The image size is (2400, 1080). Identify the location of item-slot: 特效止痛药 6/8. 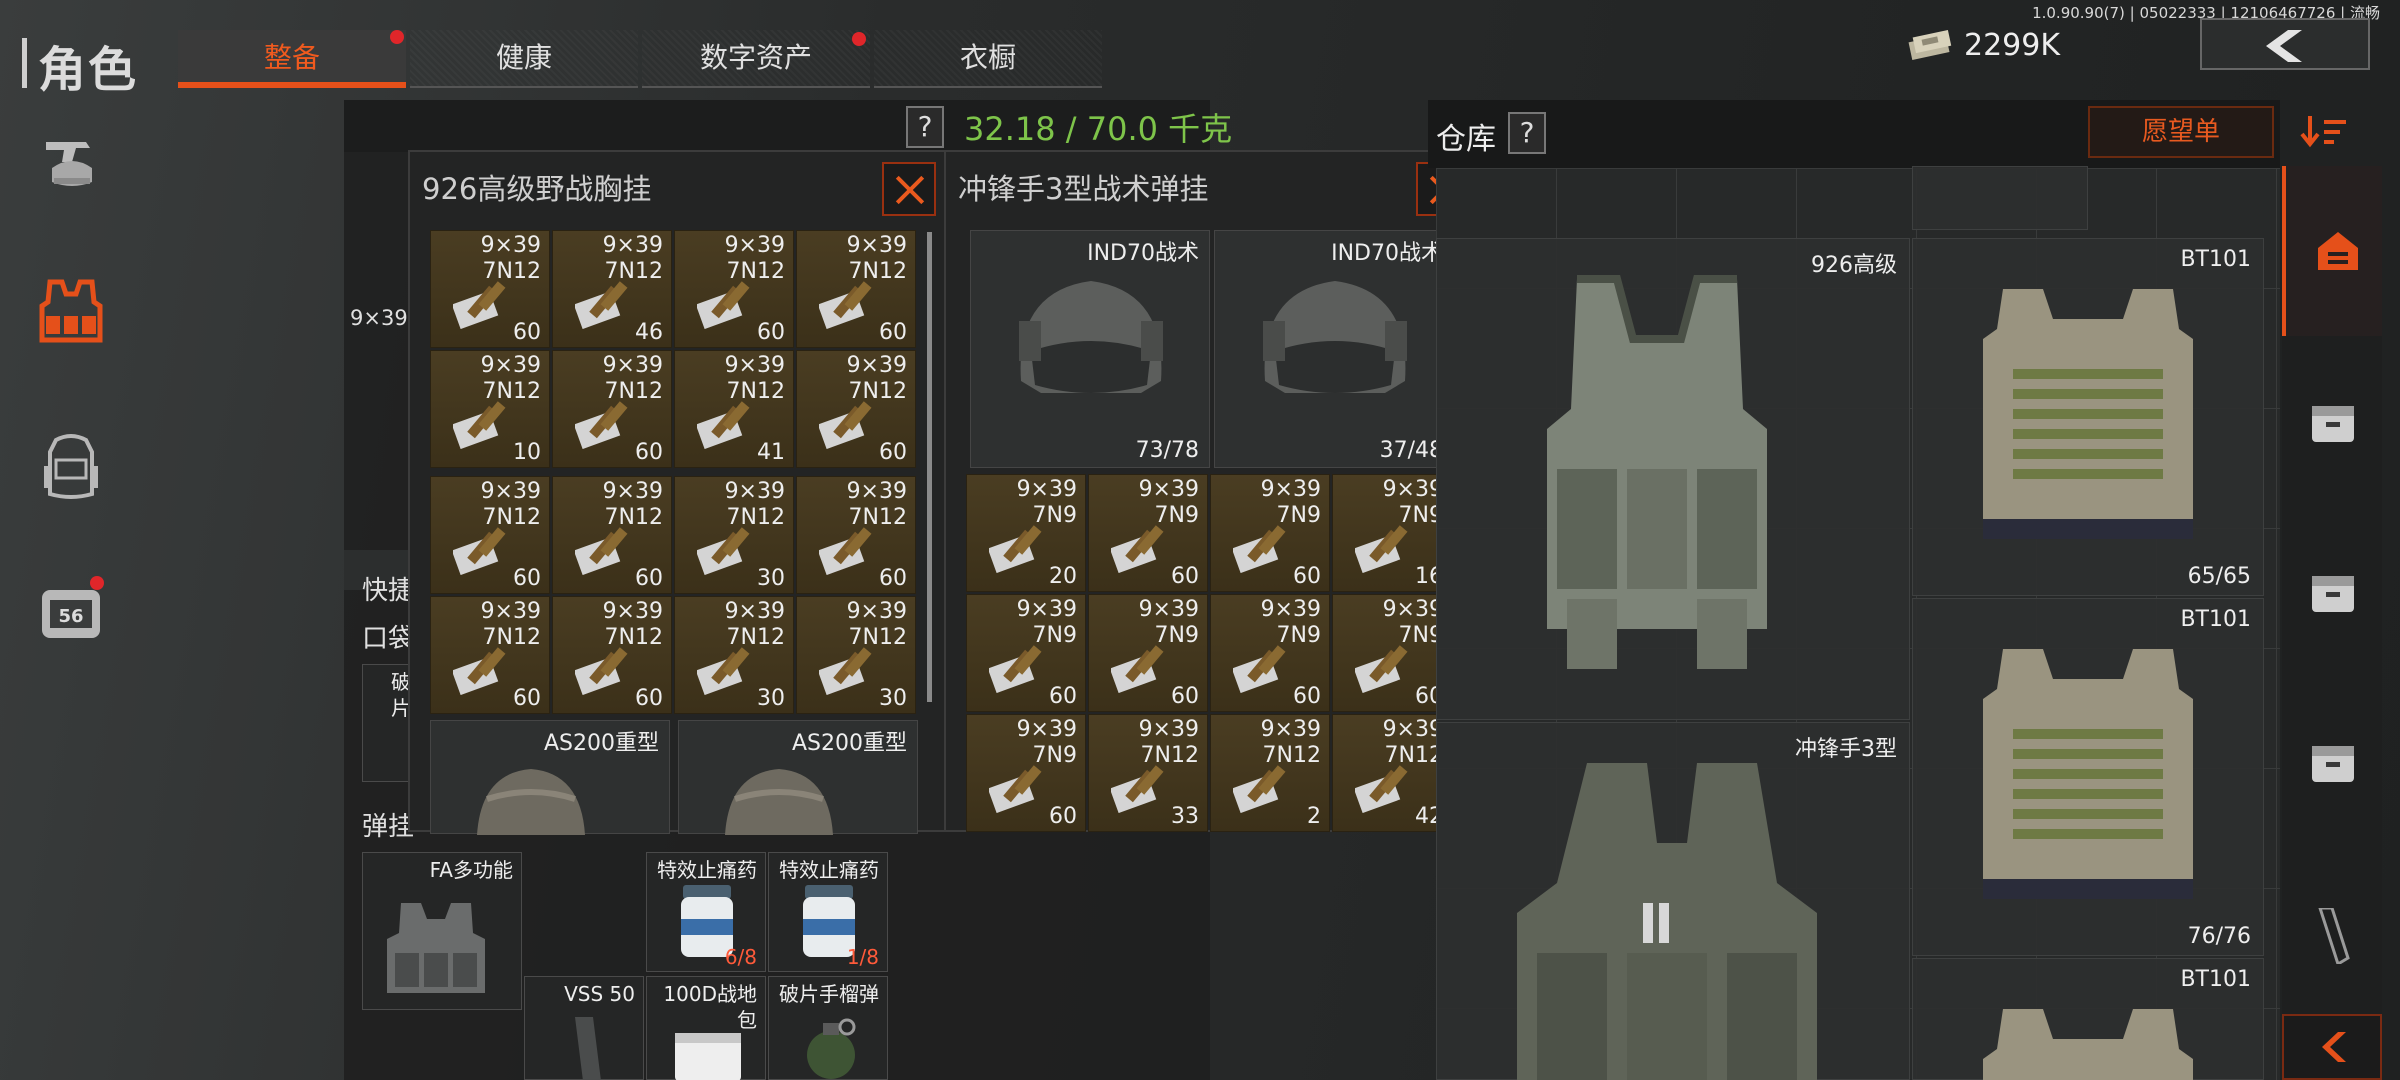
(706, 912).